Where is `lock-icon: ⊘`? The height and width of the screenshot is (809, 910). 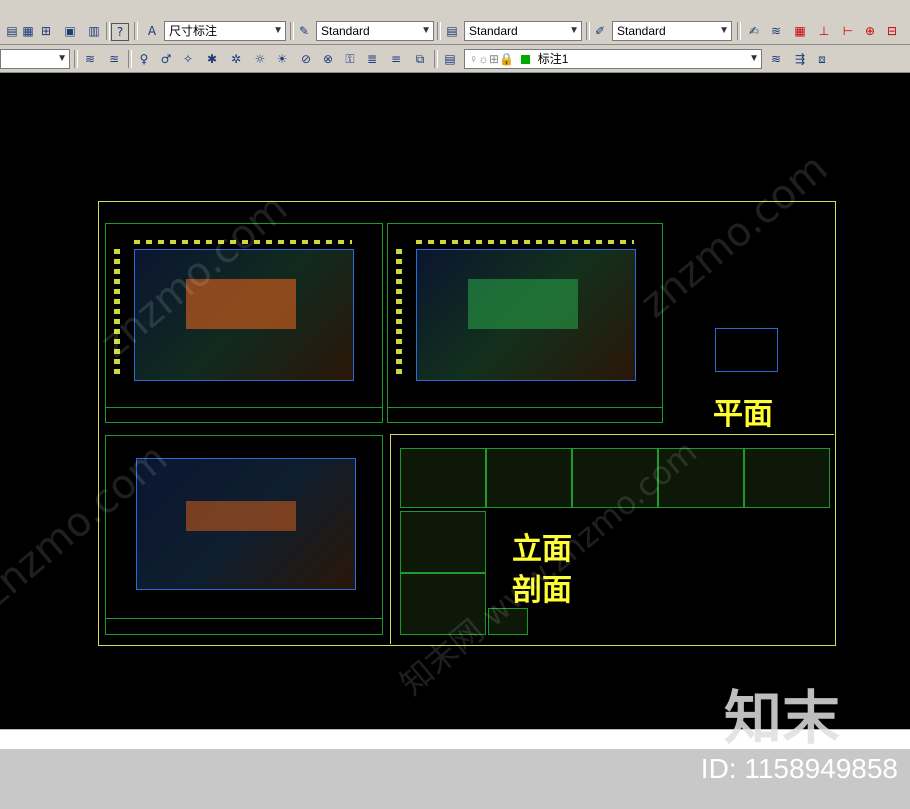
lock-icon: ⊘ is located at coordinates (306, 59).